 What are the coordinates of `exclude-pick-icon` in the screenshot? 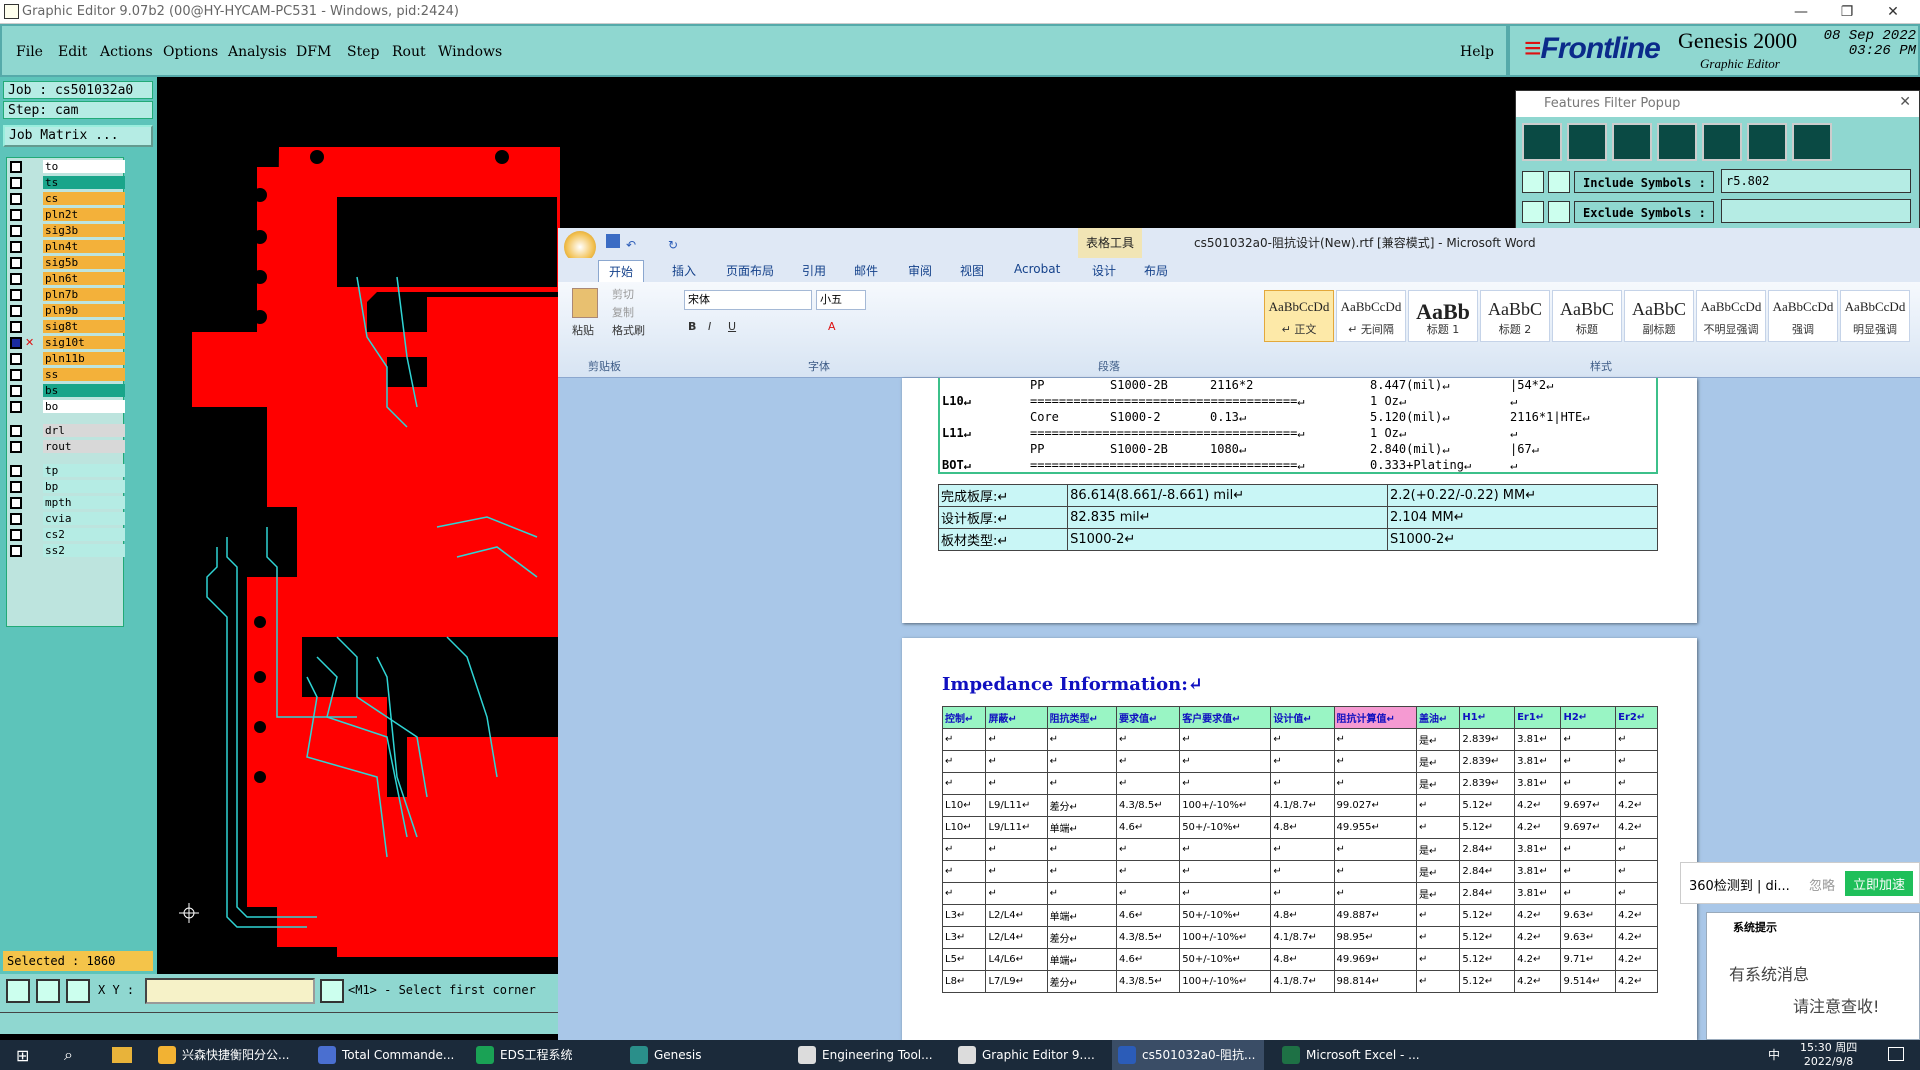 It's located at (1559, 212).